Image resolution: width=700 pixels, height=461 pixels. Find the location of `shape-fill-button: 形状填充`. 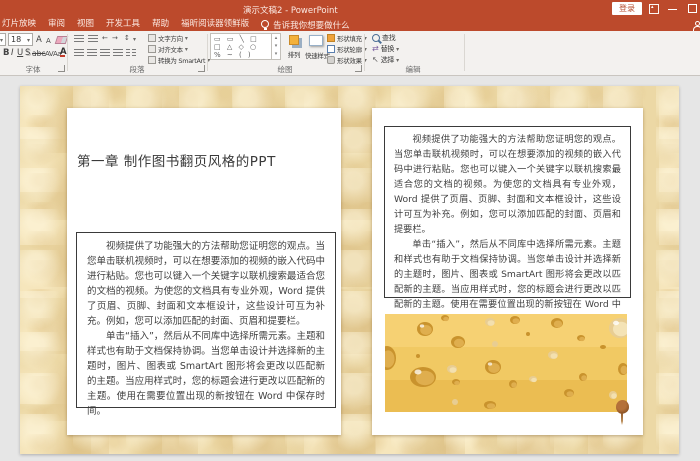

shape-fill-button: 形状填充 is located at coordinates (347, 38).